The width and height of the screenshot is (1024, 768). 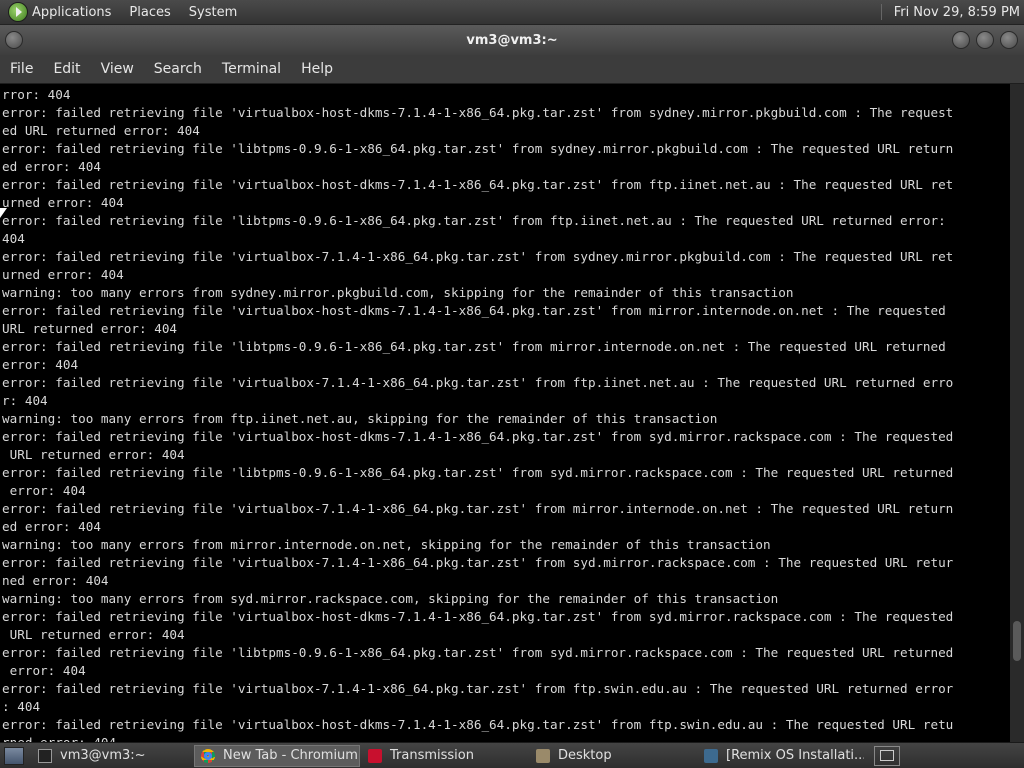 I want to click on terminal-scrollbar, so click(x=1017, y=413).